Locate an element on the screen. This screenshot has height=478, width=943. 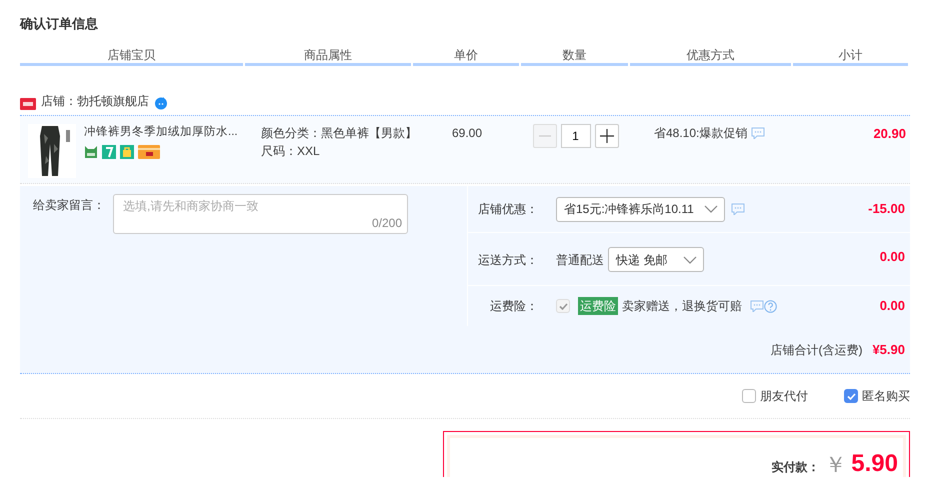
bag-icon is located at coordinates (127, 152).